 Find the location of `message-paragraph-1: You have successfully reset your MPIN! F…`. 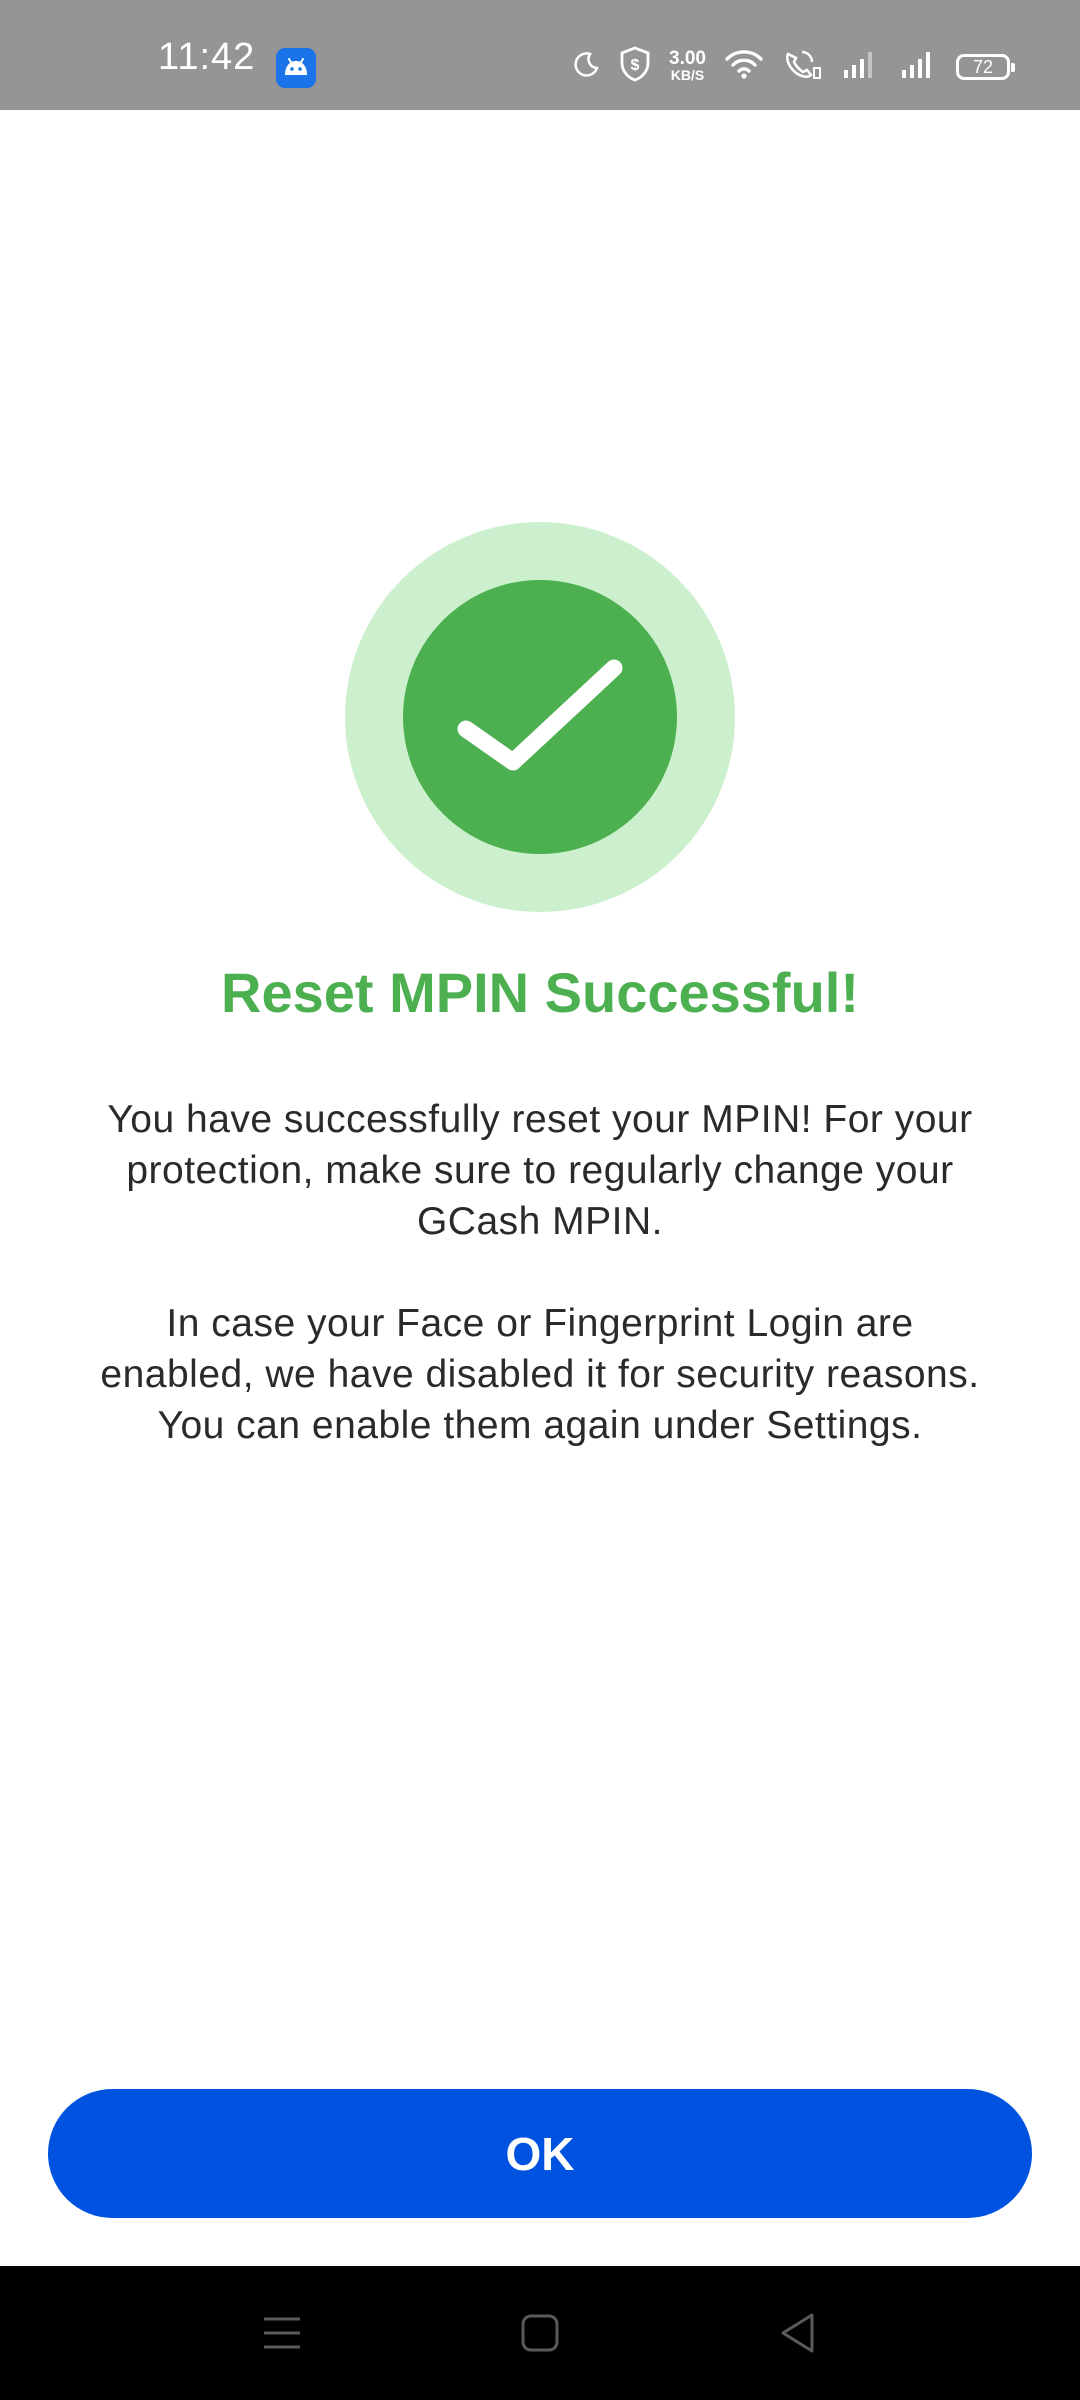

message-paragraph-1: You have successfully reset your MPIN! F… is located at coordinates (540, 1170).